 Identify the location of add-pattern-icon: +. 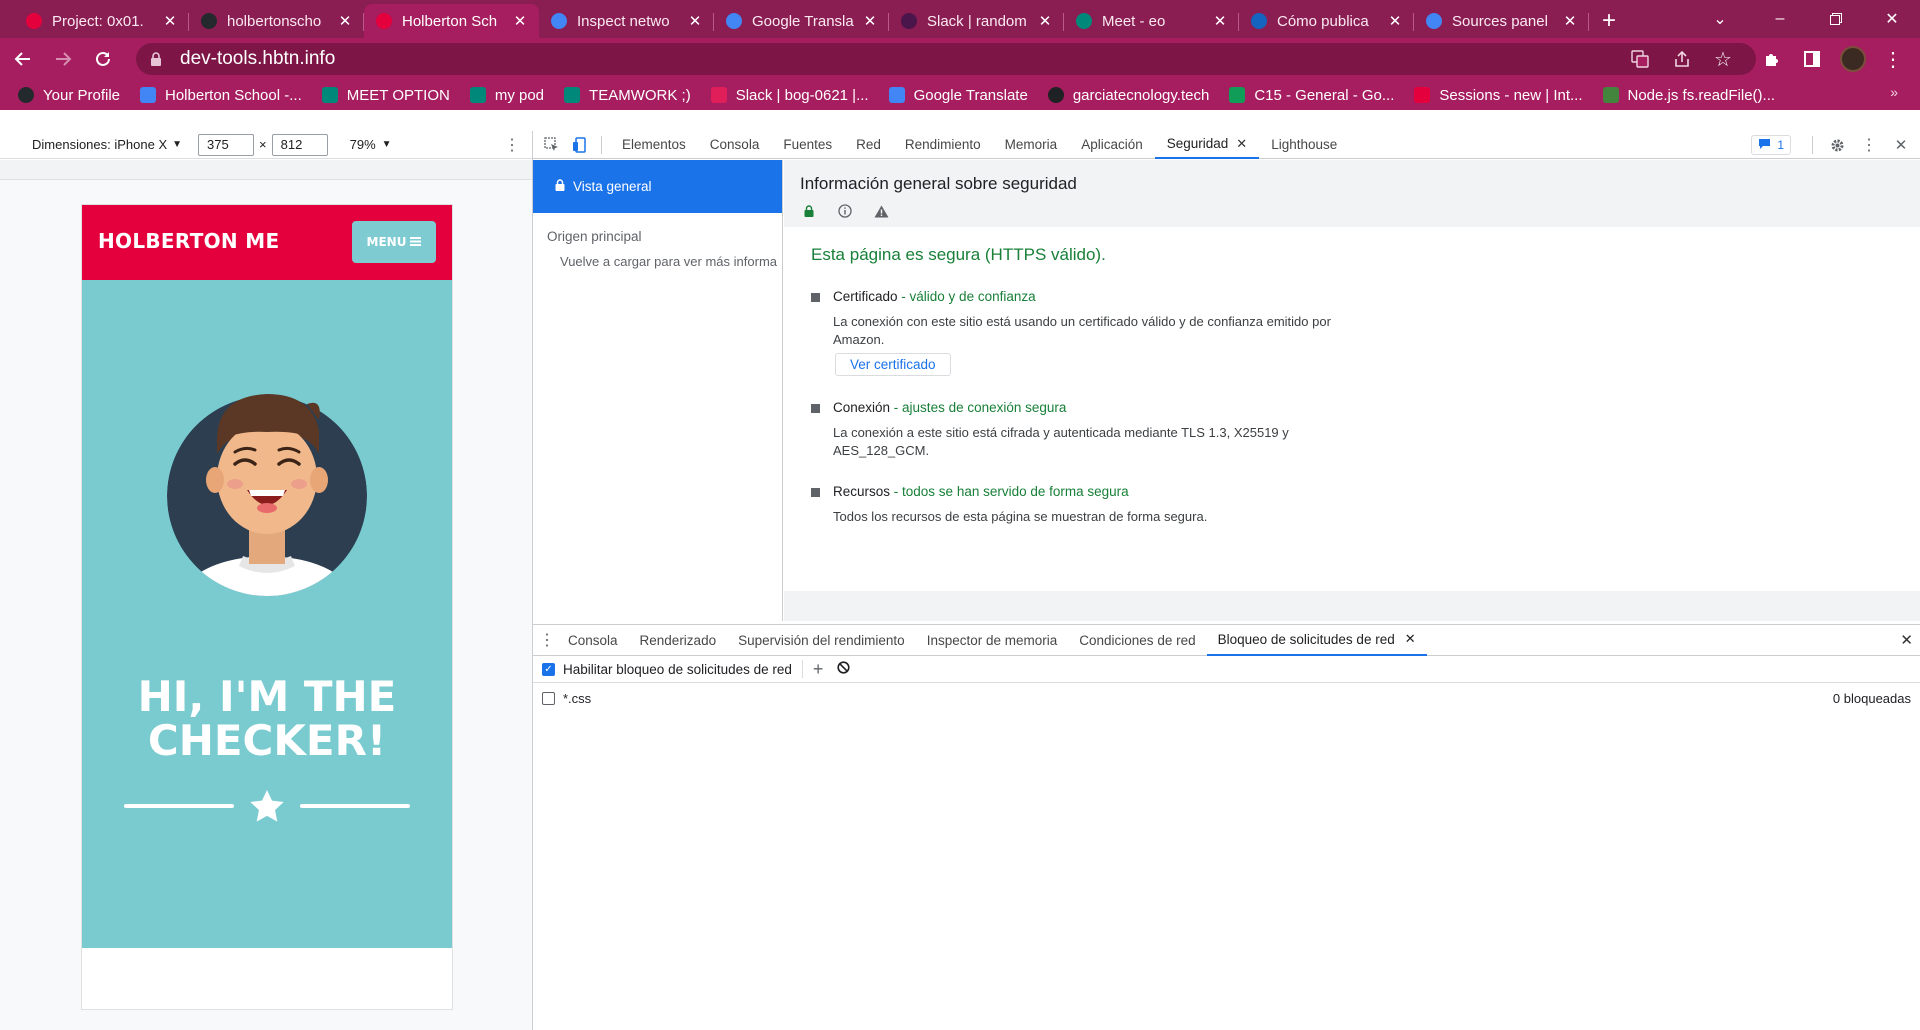
(818, 669).